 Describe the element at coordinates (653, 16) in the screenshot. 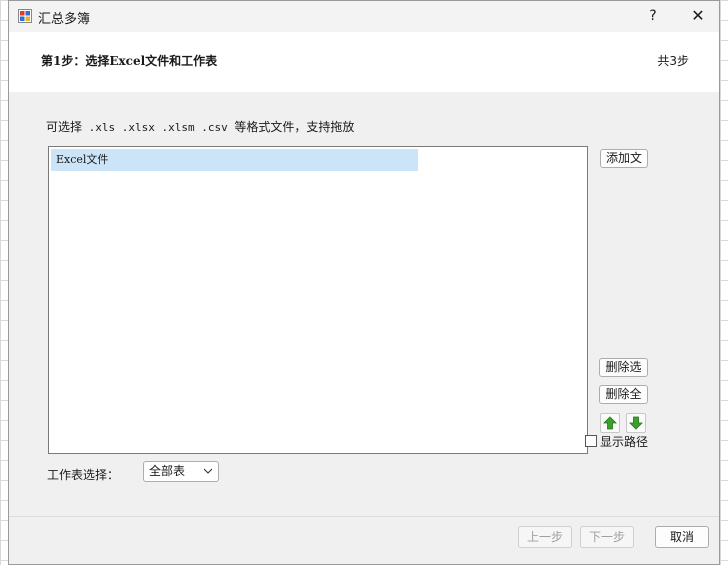

I see `help-button: ?` at that location.